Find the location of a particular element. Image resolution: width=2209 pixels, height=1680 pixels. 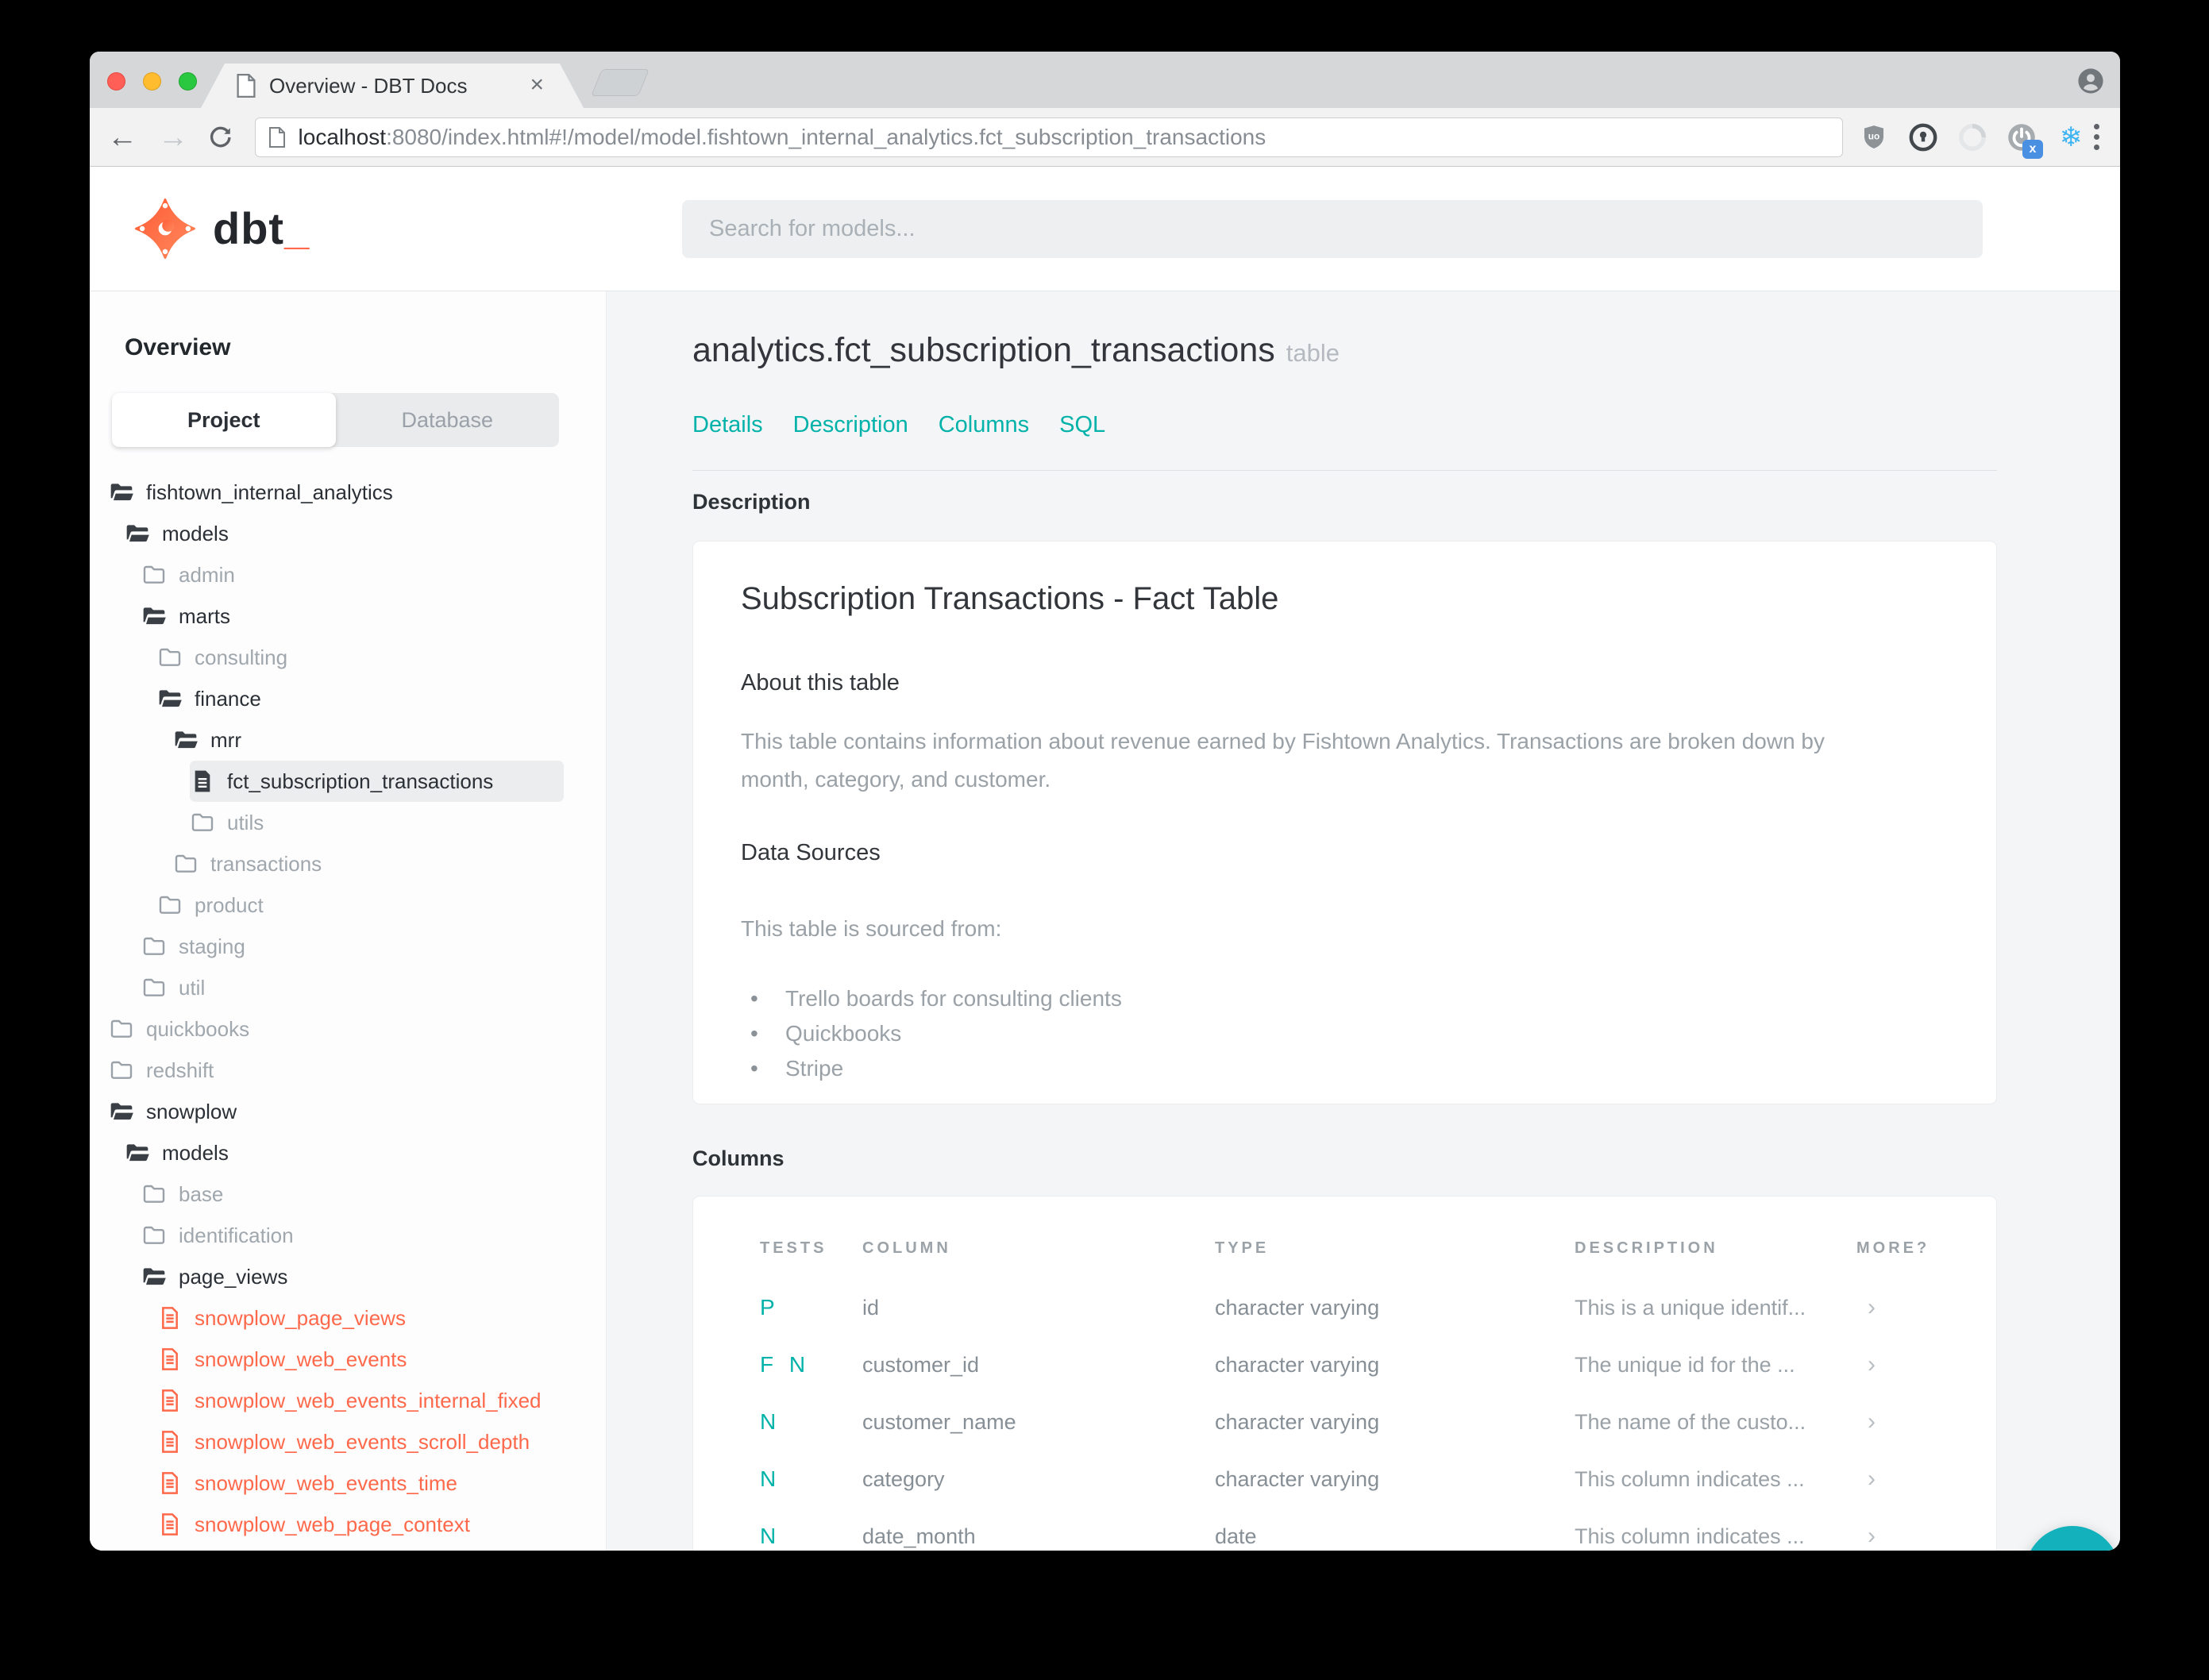

tree-item: marts is located at coordinates (352, 616).